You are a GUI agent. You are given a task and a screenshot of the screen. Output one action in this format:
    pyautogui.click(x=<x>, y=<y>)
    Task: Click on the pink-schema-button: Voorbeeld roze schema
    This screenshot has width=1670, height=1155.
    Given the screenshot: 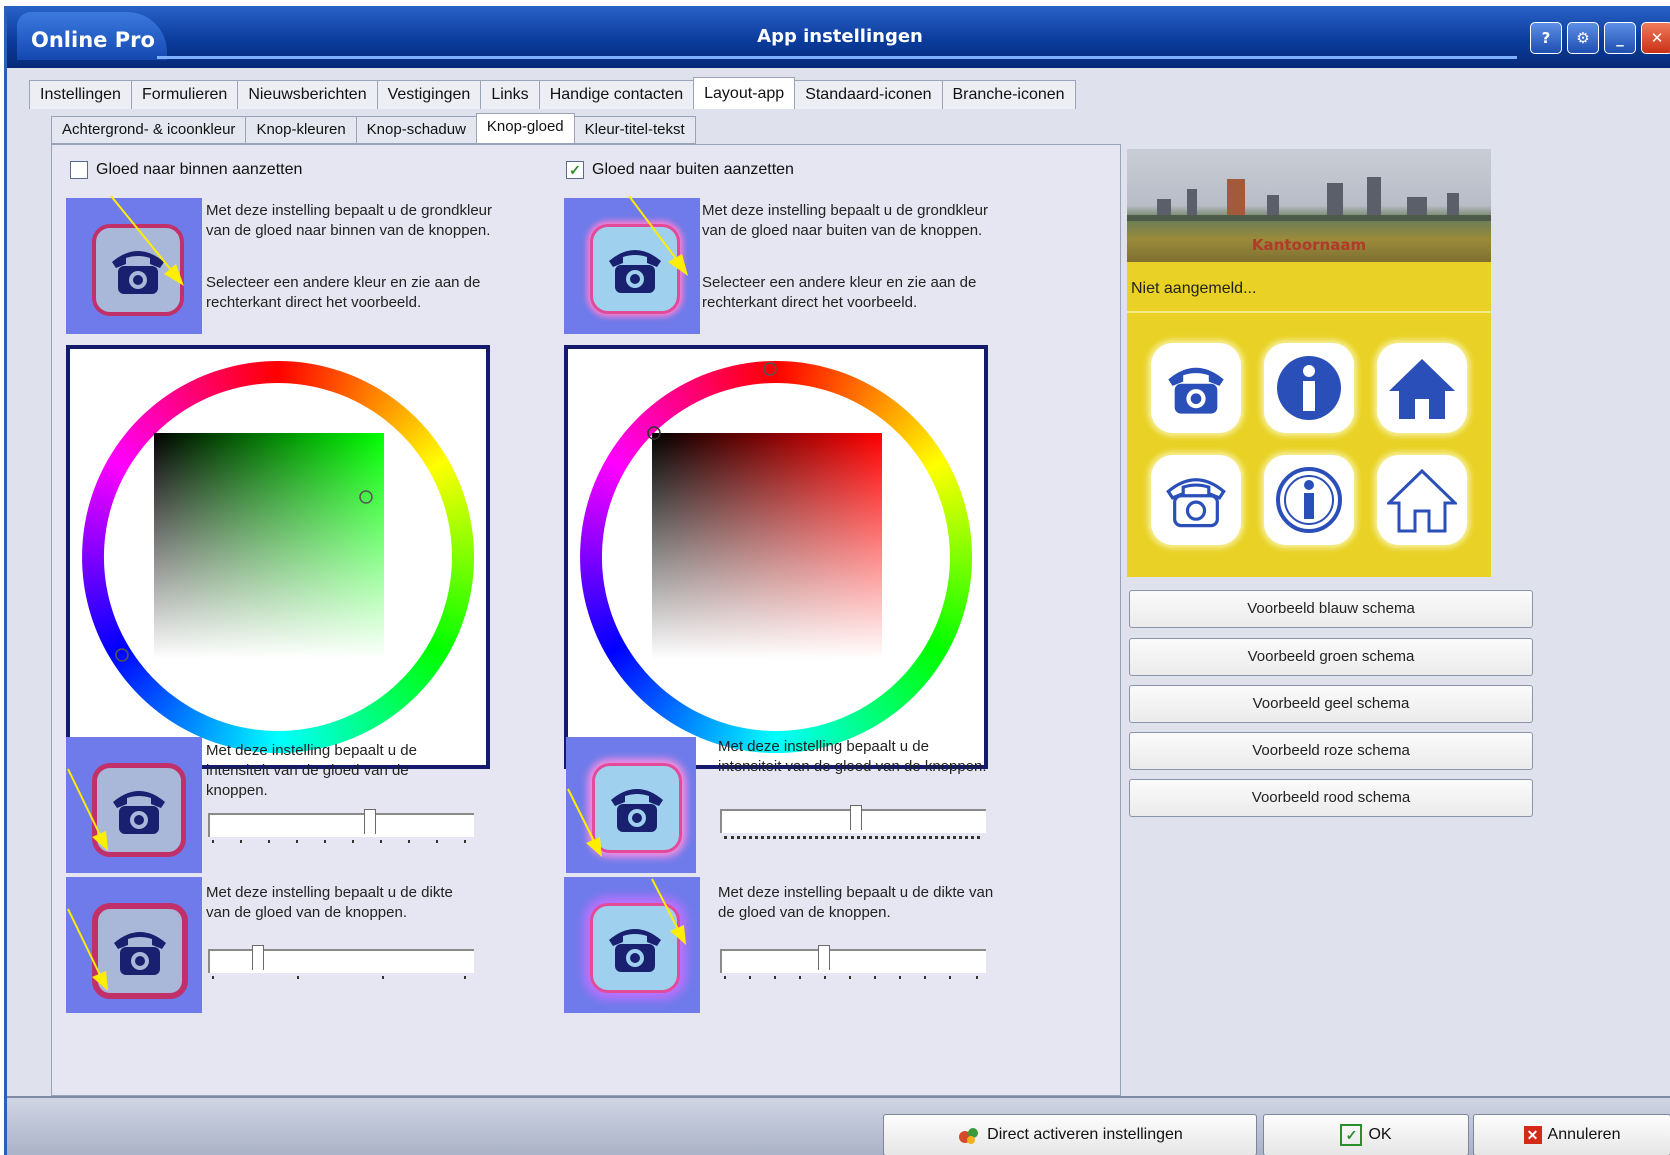 What is the action you would take?
    pyautogui.click(x=1331, y=751)
    